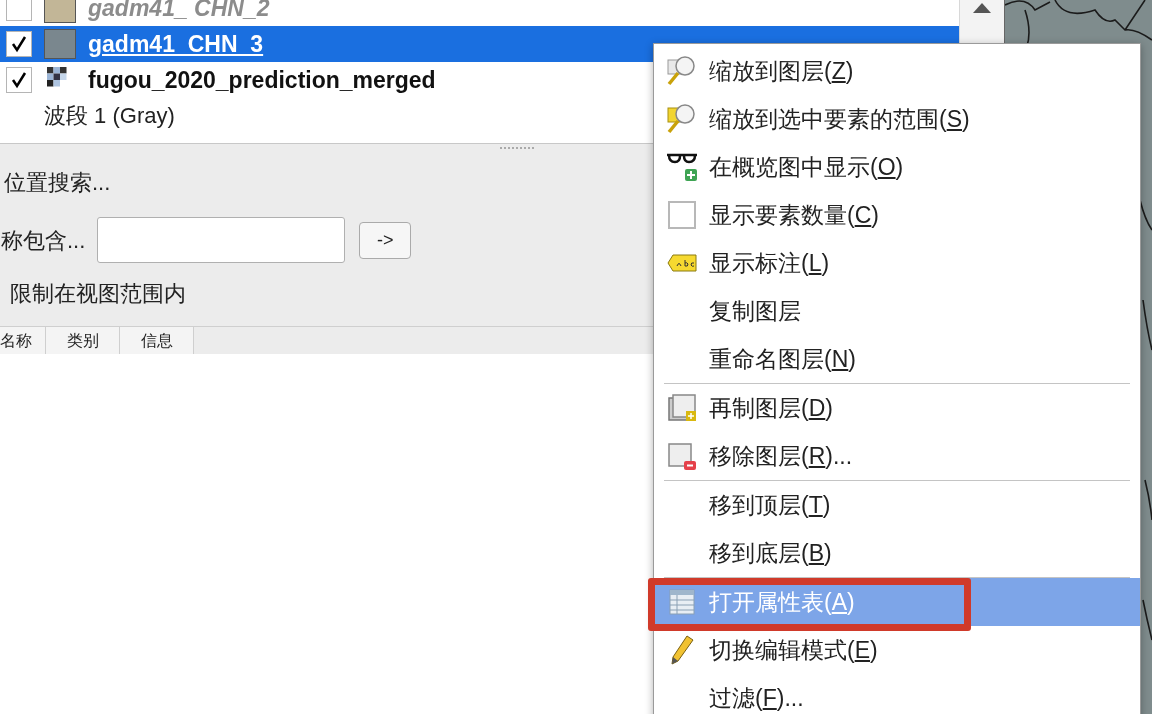  I want to click on restrict-label: 限制在视图范围内, so click(98, 294).